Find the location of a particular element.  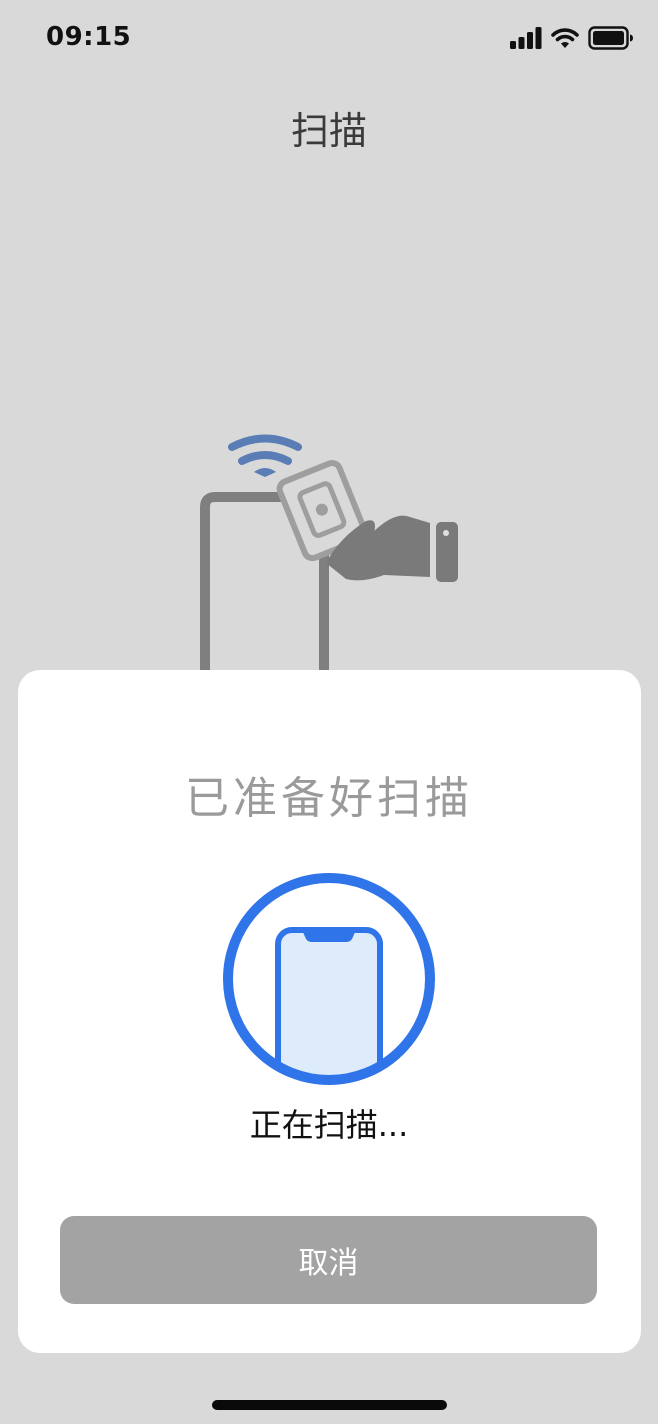

nfc-phone-tap-icon is located at coordinates (329, 552).